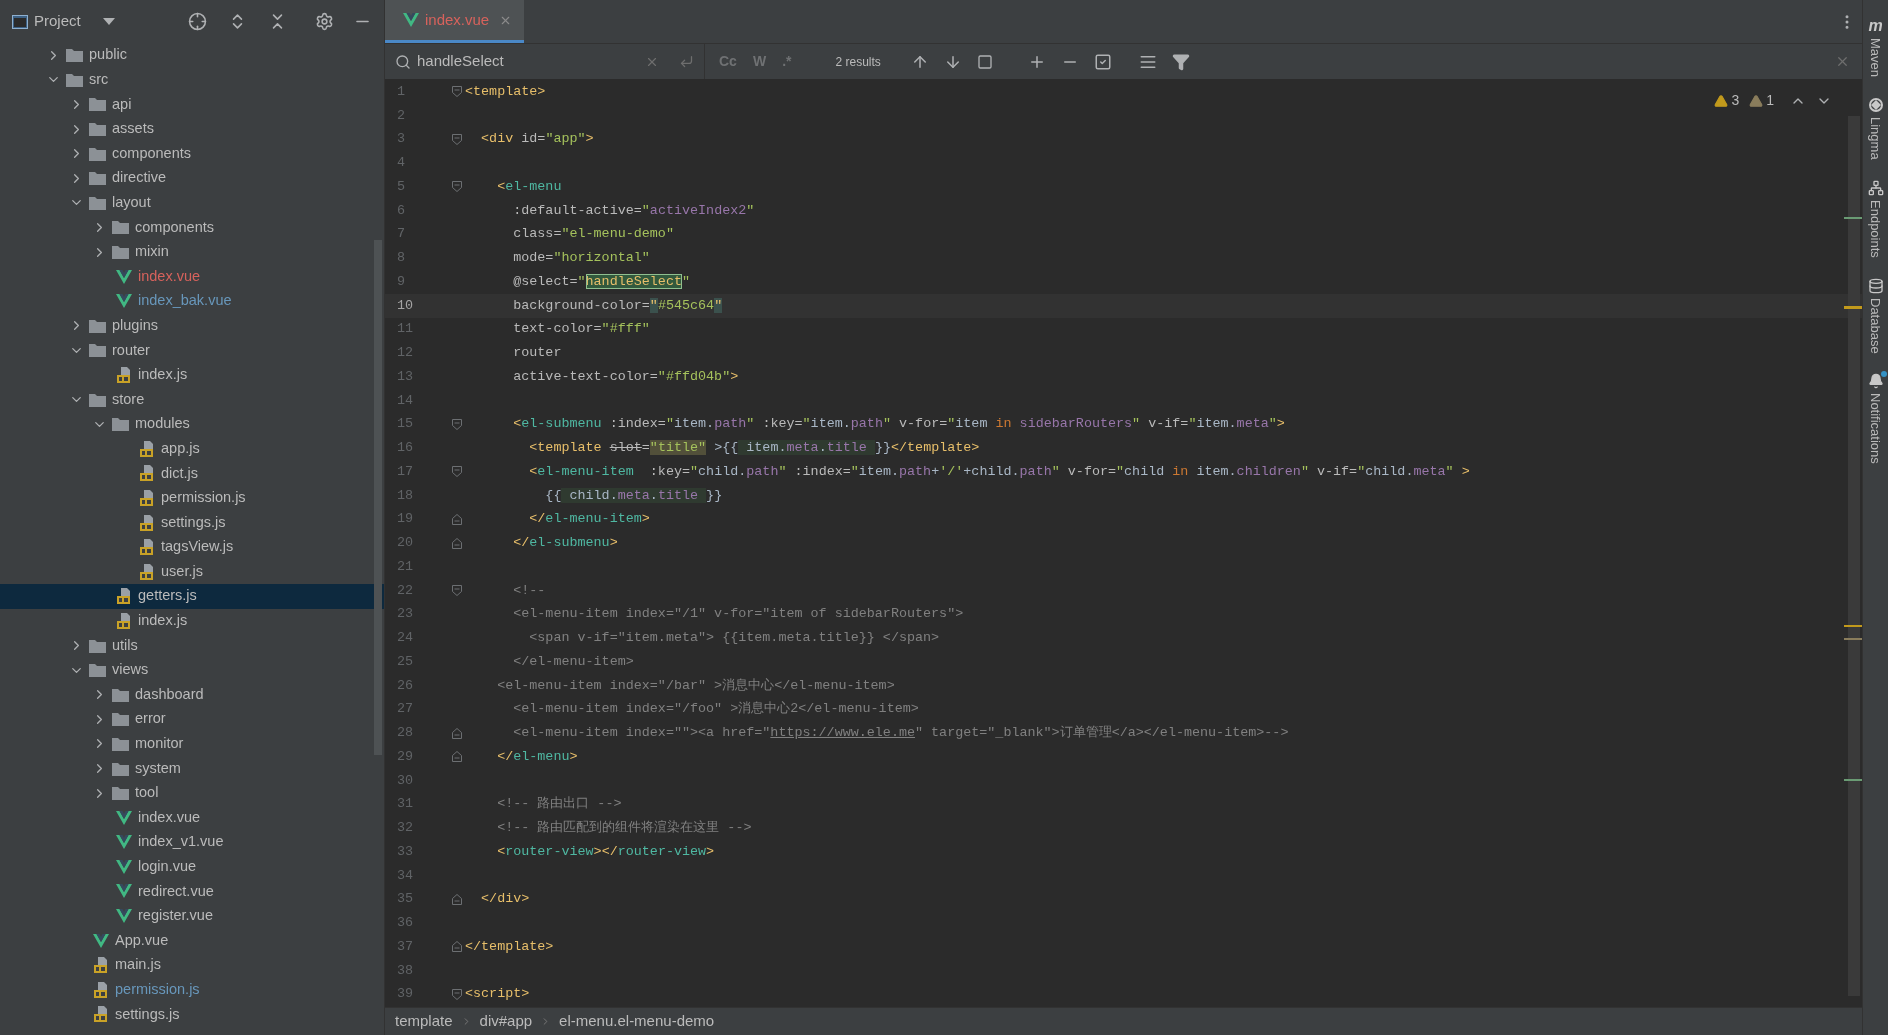 The height and width of the screenshot is (1035, 1888). I want to click on tree-item: directive, so click(192, 178).